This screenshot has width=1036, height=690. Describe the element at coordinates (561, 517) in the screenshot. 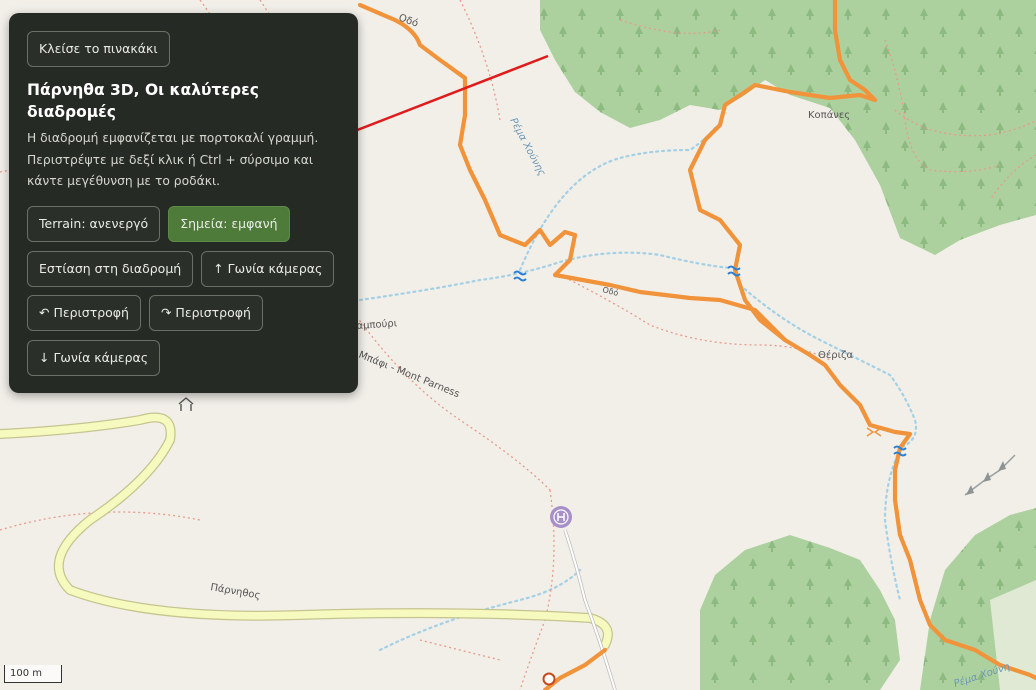

I see `hotel-icon` at that location.